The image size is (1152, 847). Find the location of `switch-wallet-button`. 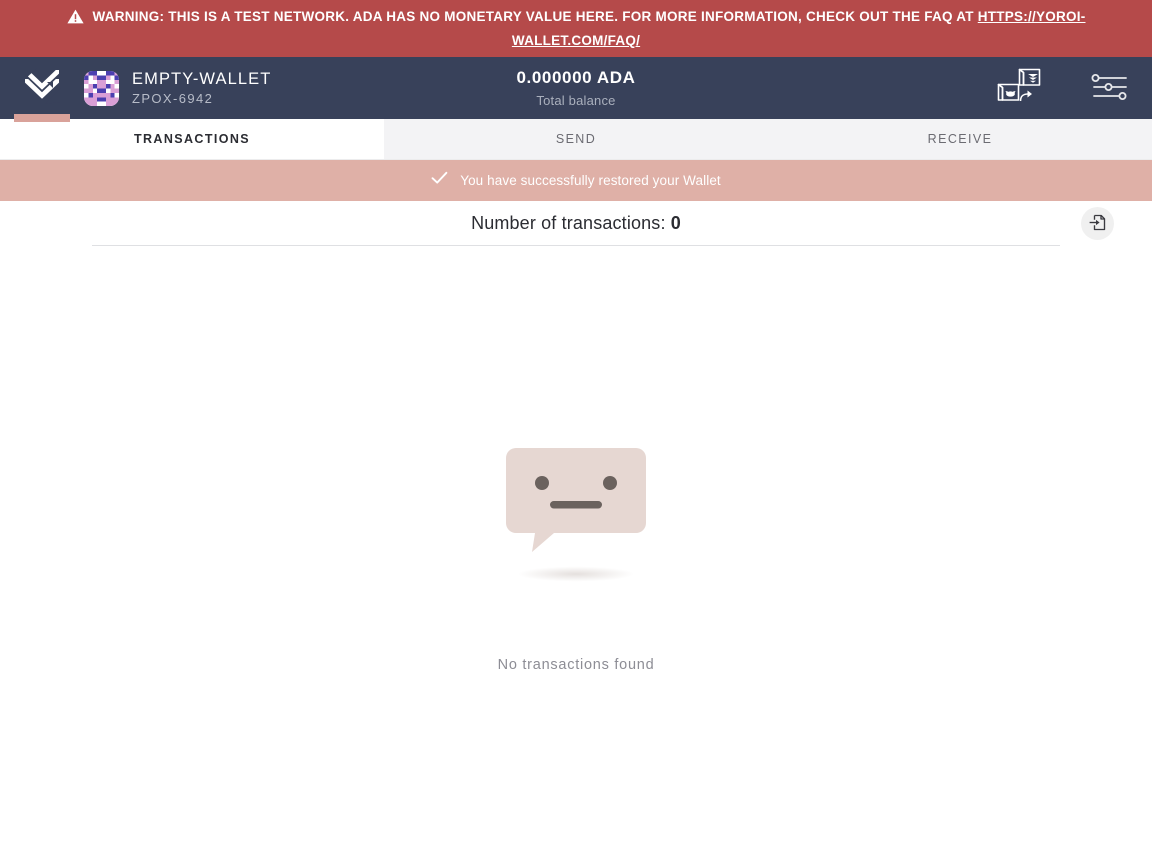

switch-wallet-button is located at coordinates (1020, 88).